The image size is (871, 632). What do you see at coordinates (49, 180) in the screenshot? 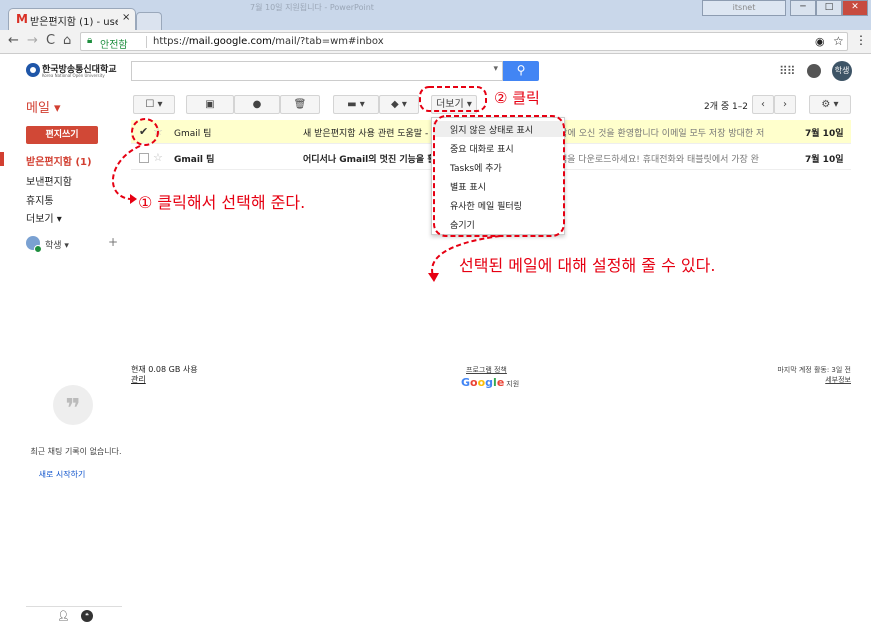
I see `sidebar-item-sent: 보낸편지함` at bounding box center [49, 180].